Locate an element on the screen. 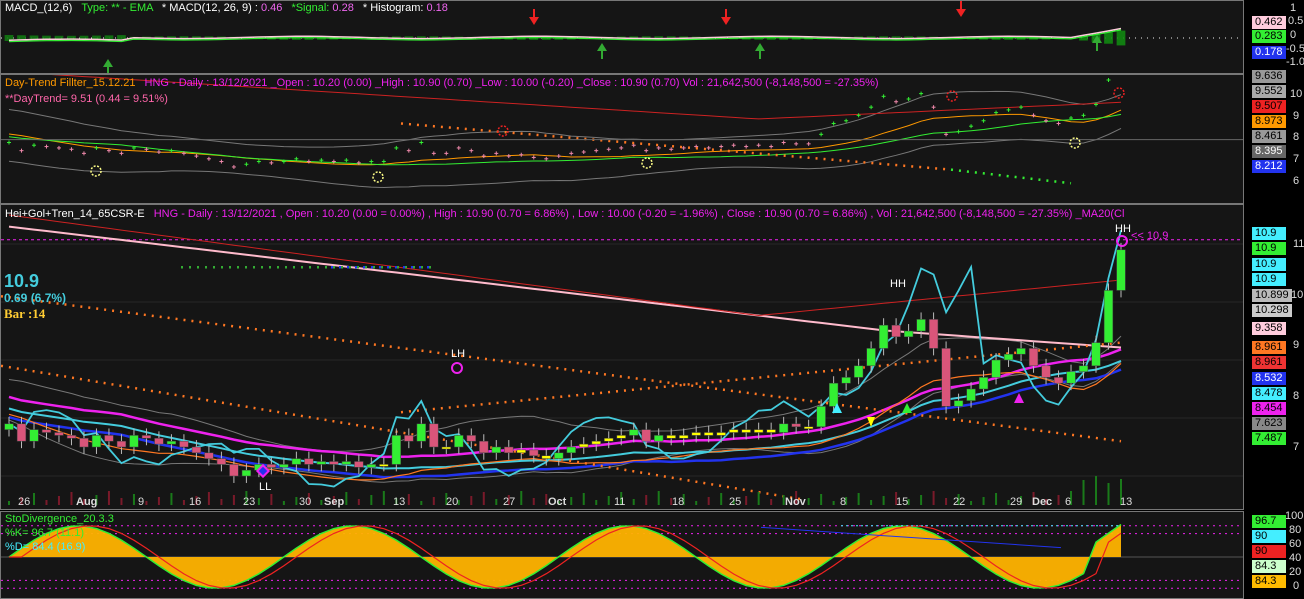 This screenshot has width=1304, height=599. dt-orange-line is located at coordinates (565, 137).